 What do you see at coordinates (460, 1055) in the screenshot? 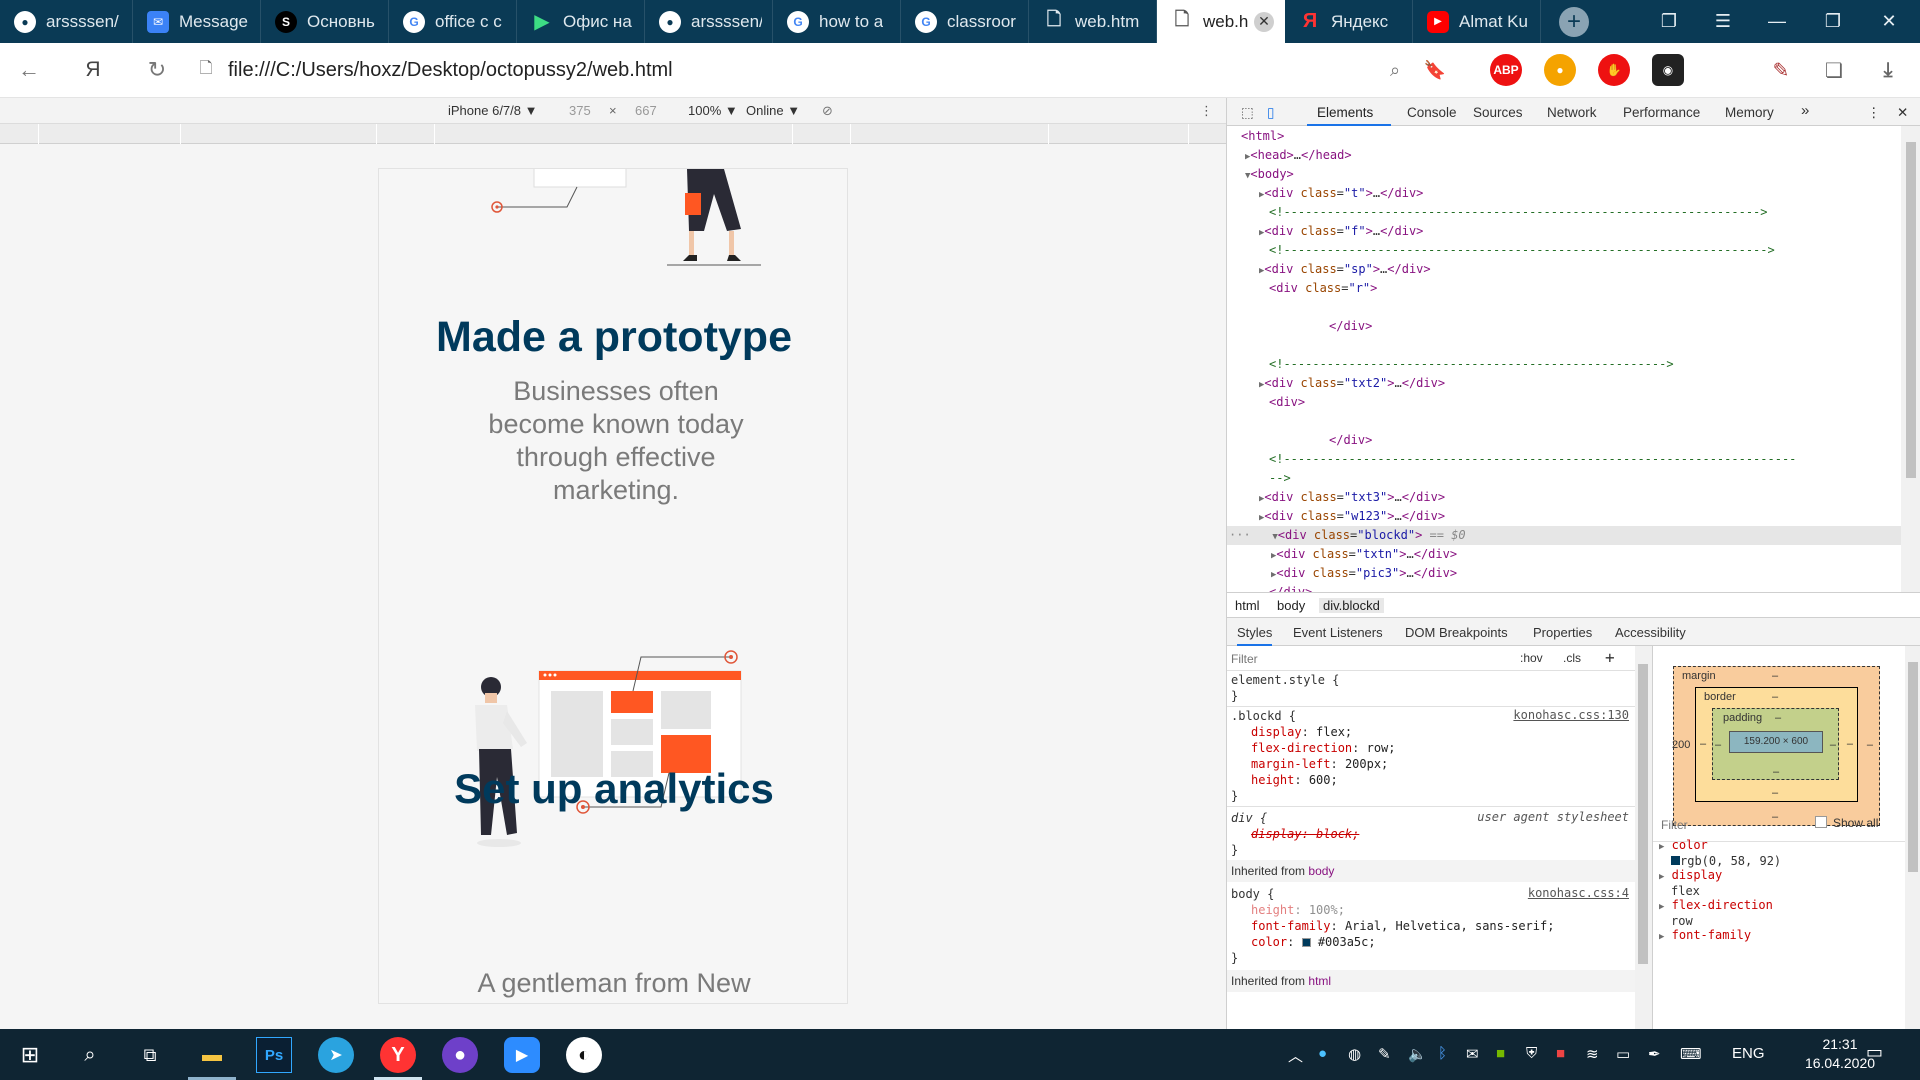
I see `github-desktop-icon: ●` at bounding box center [460, 1055].